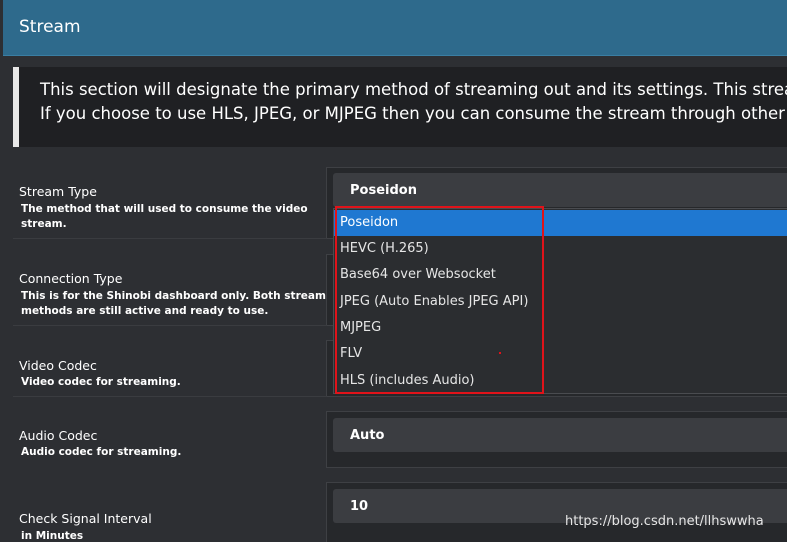  I want to click on audio-codec-desc: Audio codec for streaming., so click(101, 452).